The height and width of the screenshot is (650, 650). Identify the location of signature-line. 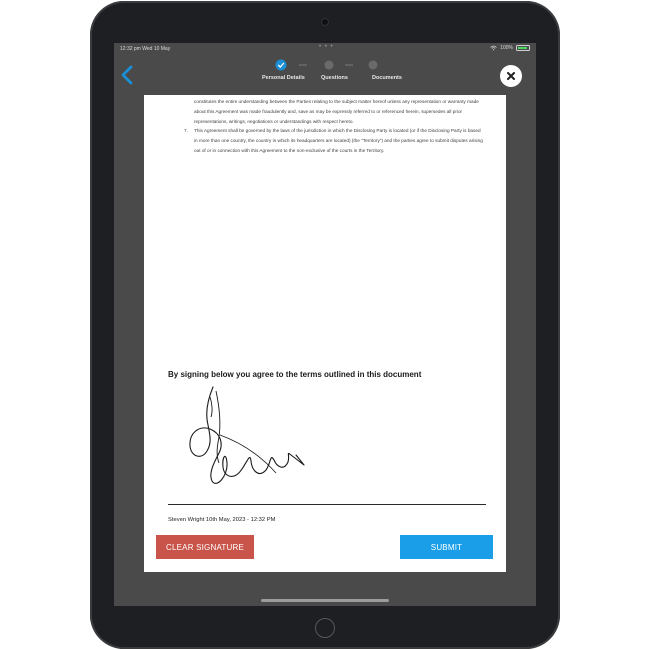
(327, 504).